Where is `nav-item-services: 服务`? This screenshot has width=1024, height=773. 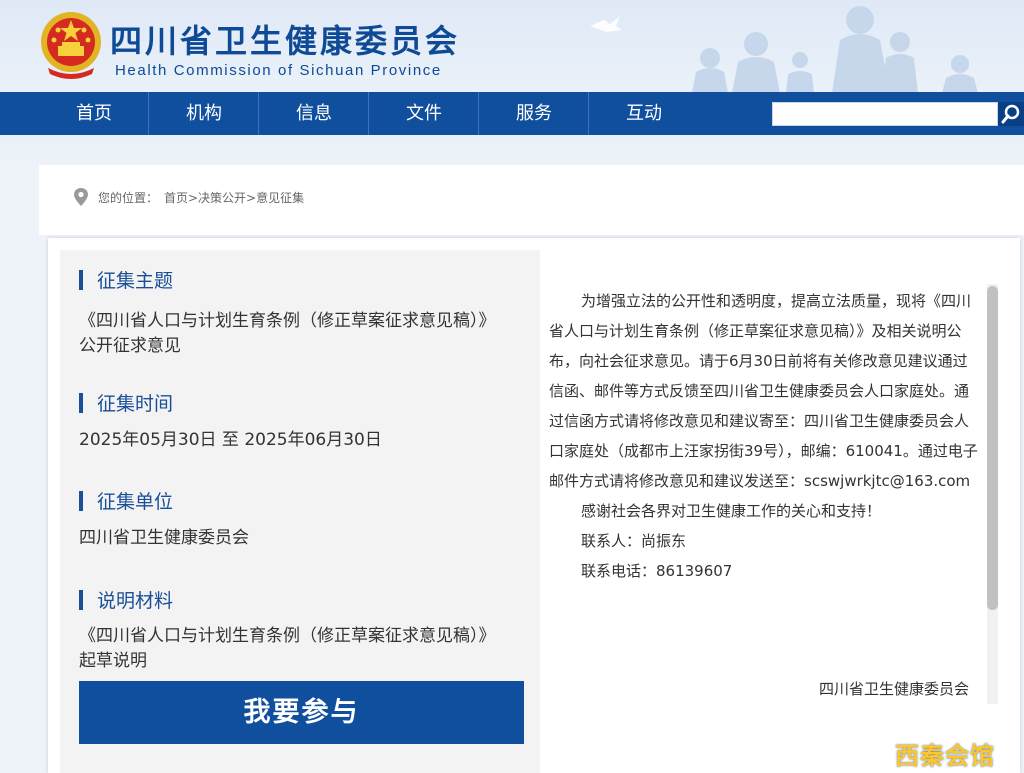 nav-item-services: 服务 is located at coordinates (534, 113).